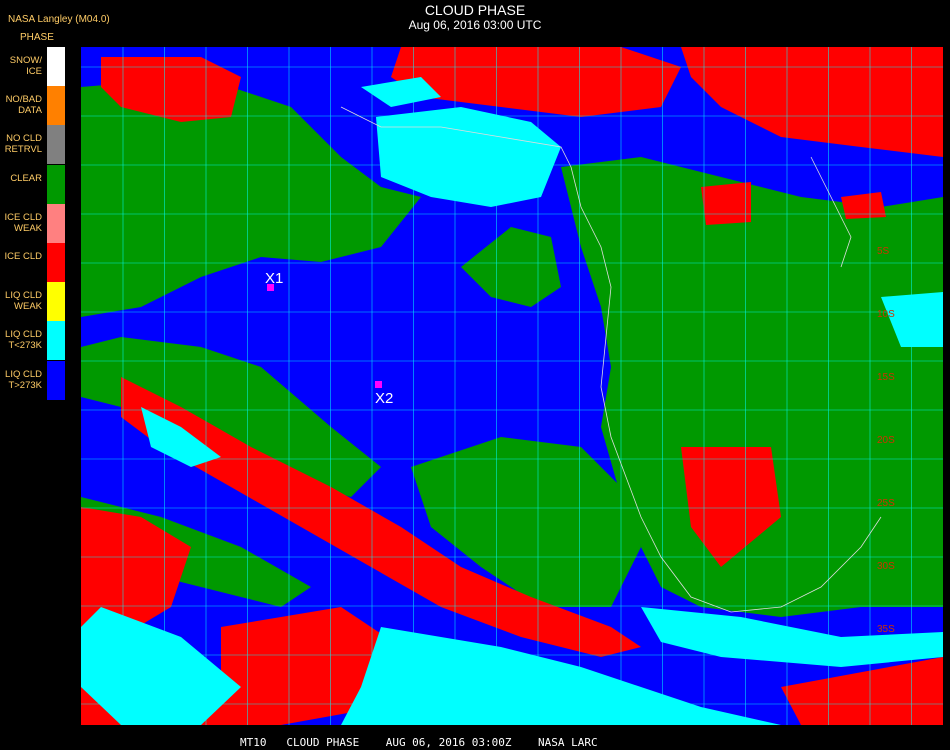 The height and width of the screenshot is (750, 950). I want to click on latitude-label: 30S, so click(886, 566).